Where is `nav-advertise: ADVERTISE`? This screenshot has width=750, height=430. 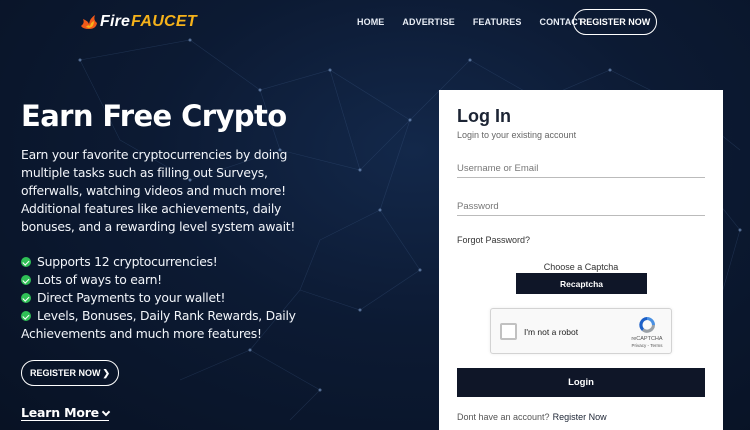 nav-advertise: ADVERTISE is located at coordinates (428, 22).